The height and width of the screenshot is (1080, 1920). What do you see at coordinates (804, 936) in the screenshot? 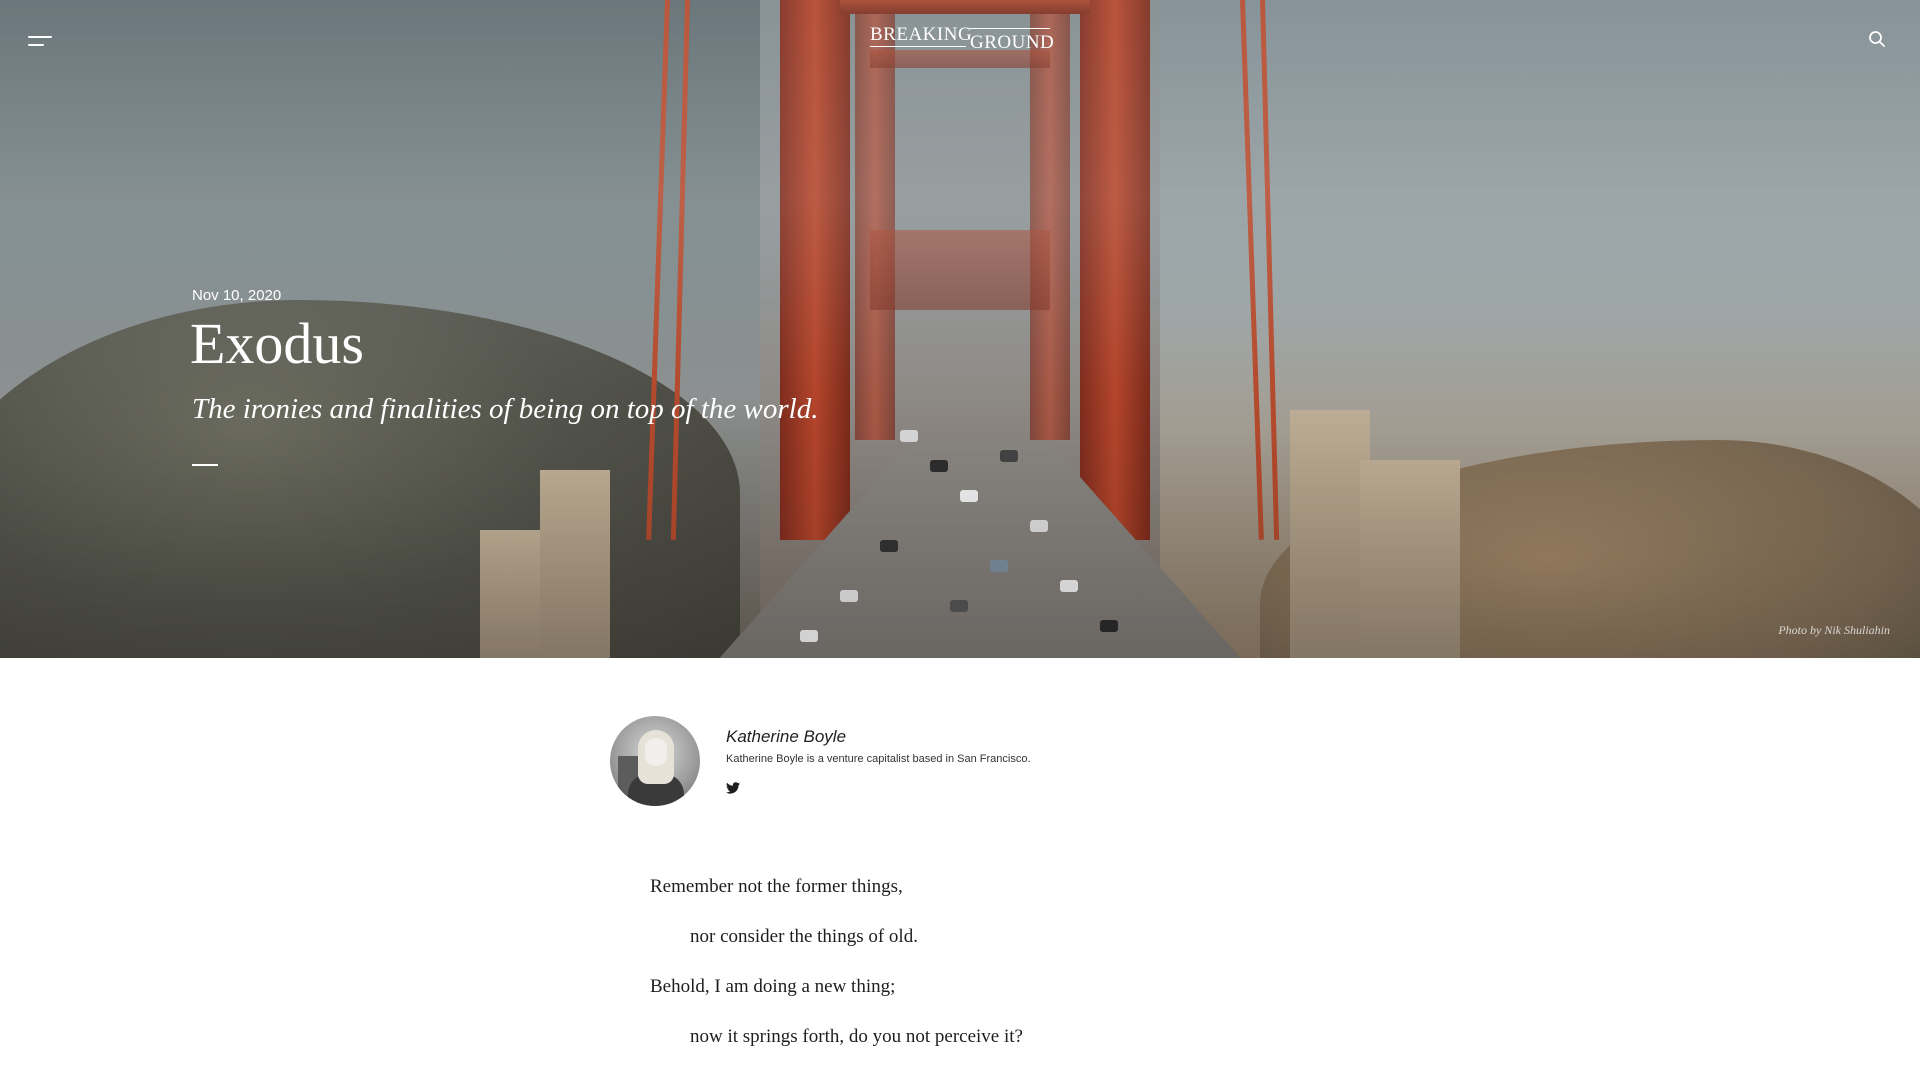
I see `poem-line: nor consider the things of old.` at bounding box center [804, 936].